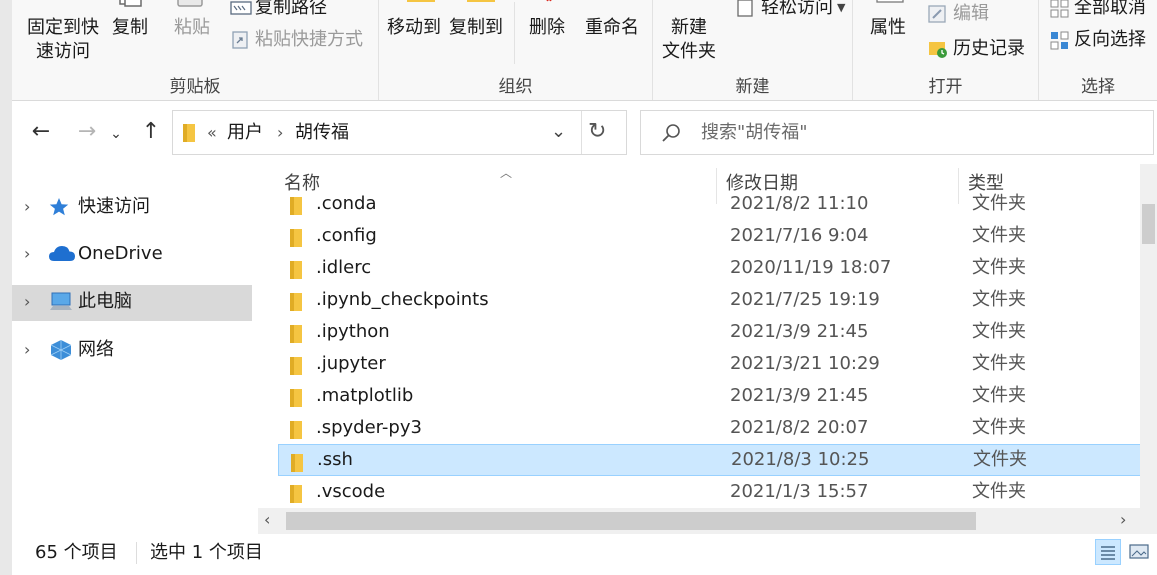  Describe the element at coordinates (41, 132) in the screenshot. I see `back-button: ←` at that location.